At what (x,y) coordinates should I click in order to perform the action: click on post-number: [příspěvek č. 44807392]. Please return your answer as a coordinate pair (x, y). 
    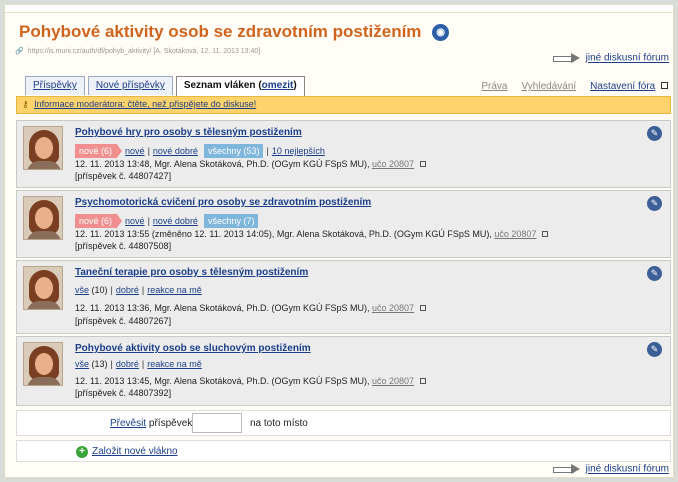
    Looking at the image, I should click on (123, 393).